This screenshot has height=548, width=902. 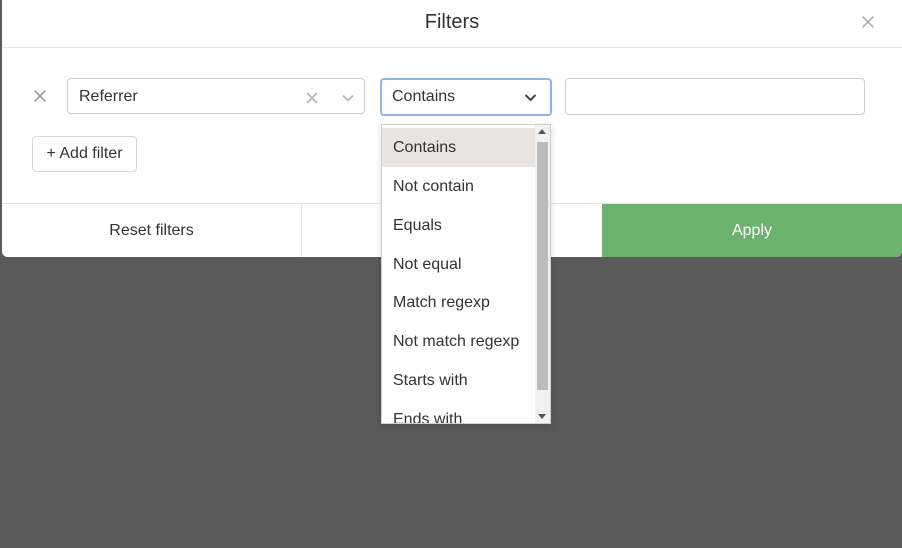 I want to click on scrollbar-thumb, so click(x=542, y=266).